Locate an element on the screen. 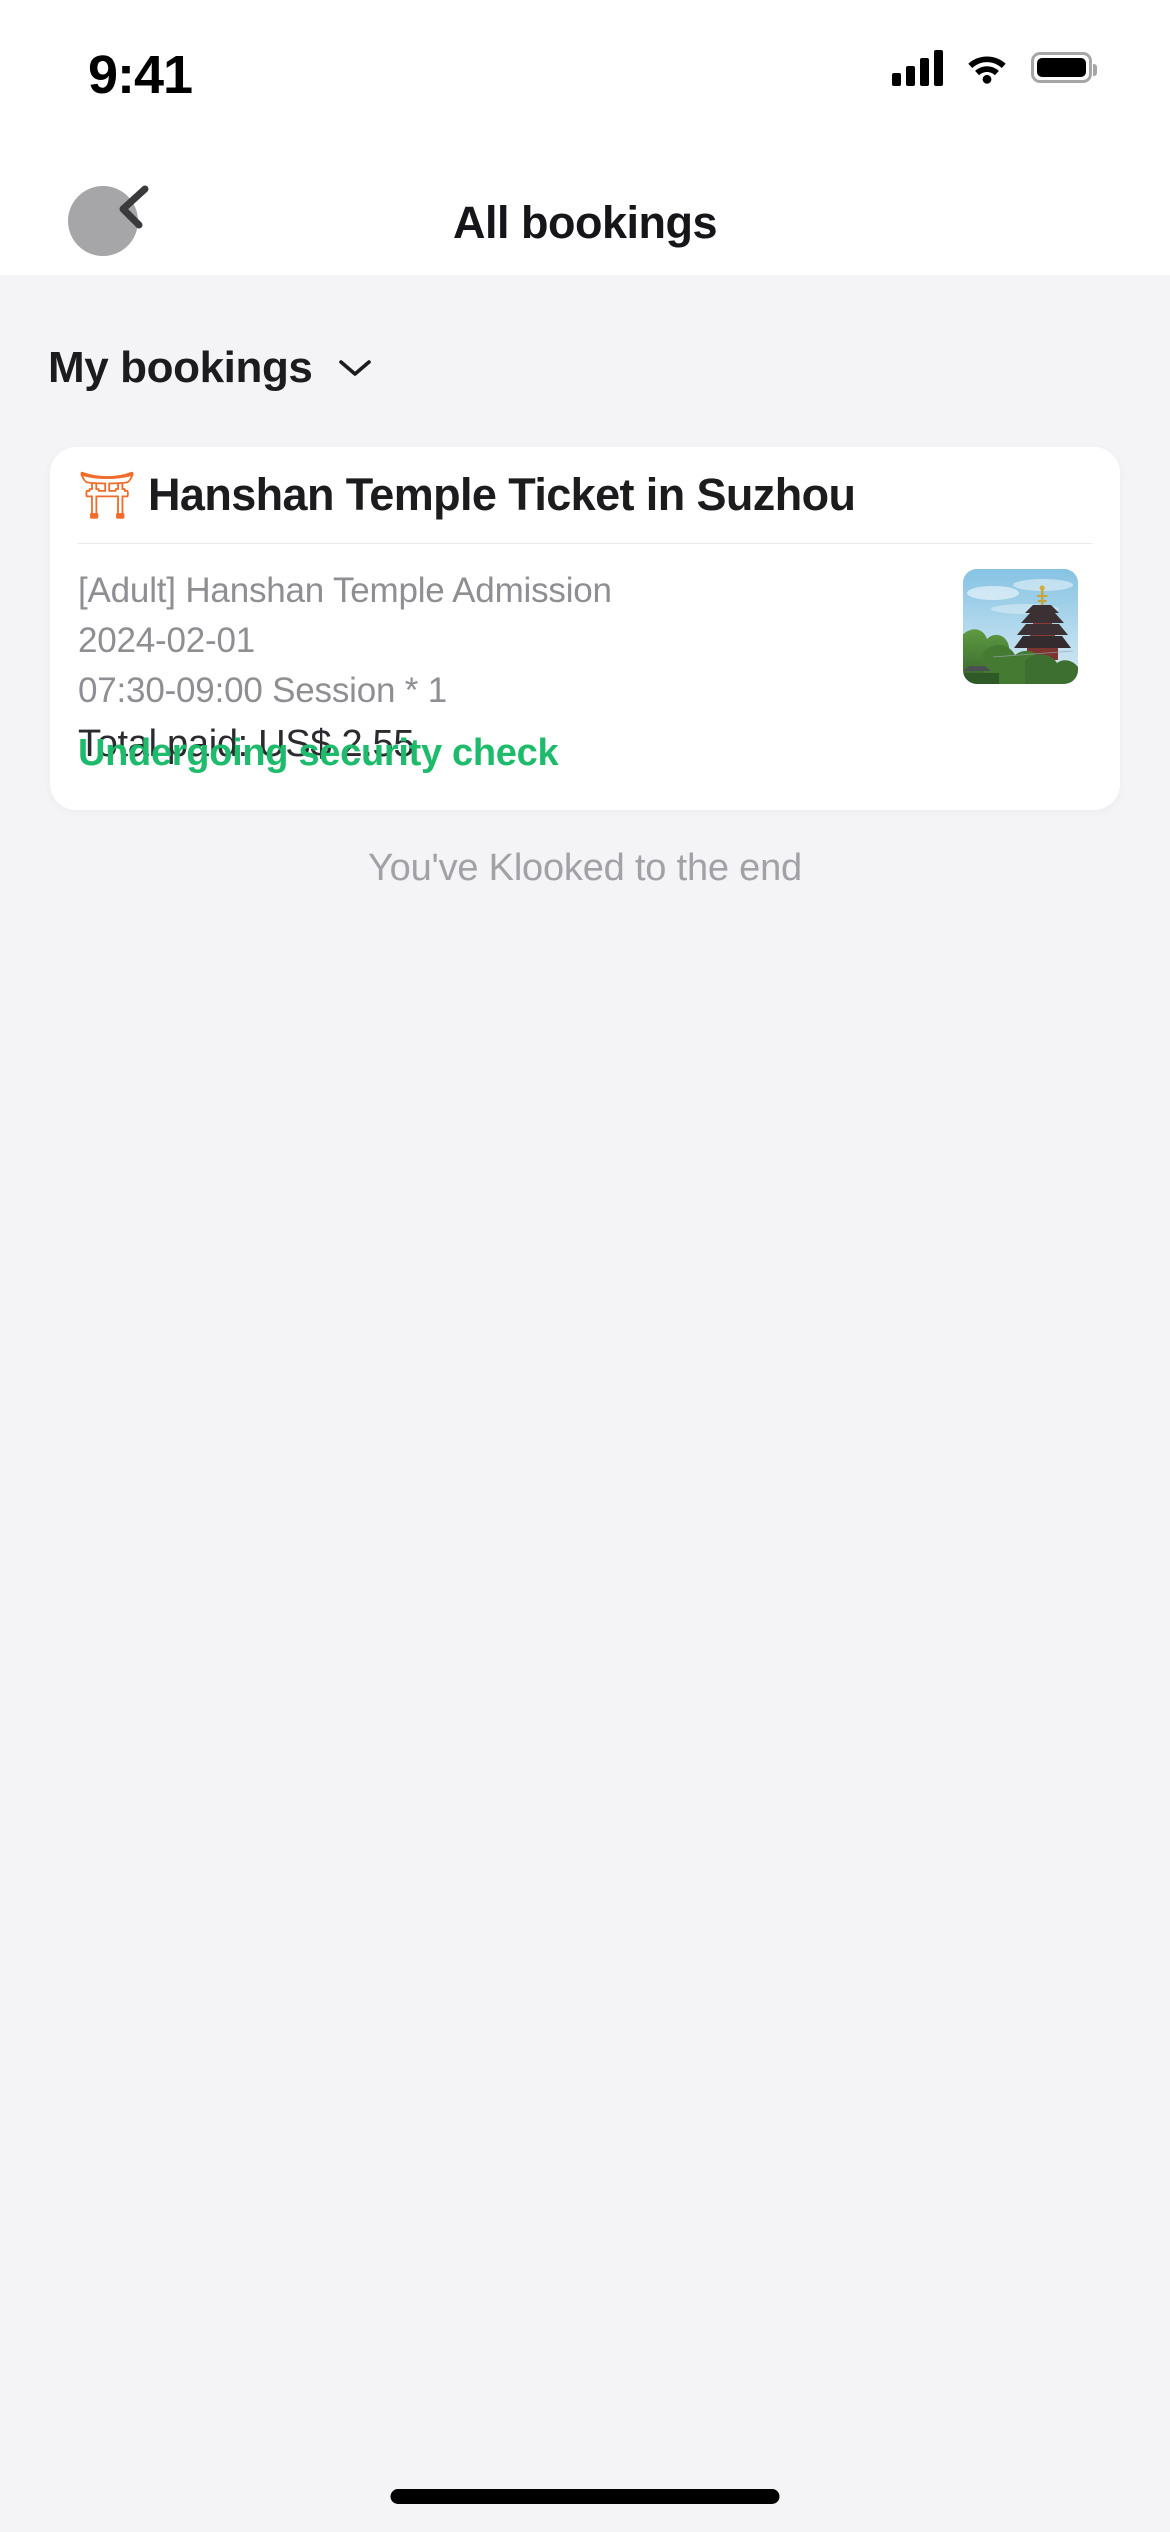  pagoda-temple-photo is located at coordinates (1020, 626).